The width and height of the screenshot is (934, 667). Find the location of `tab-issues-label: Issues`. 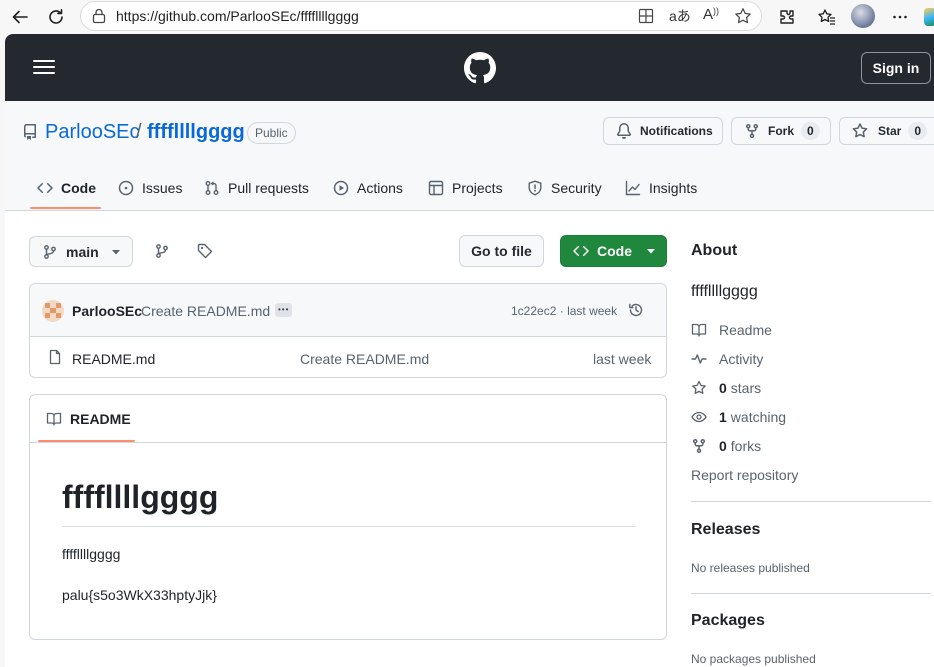

tab-issues-label: Issues is located at coordinates (162, 188).